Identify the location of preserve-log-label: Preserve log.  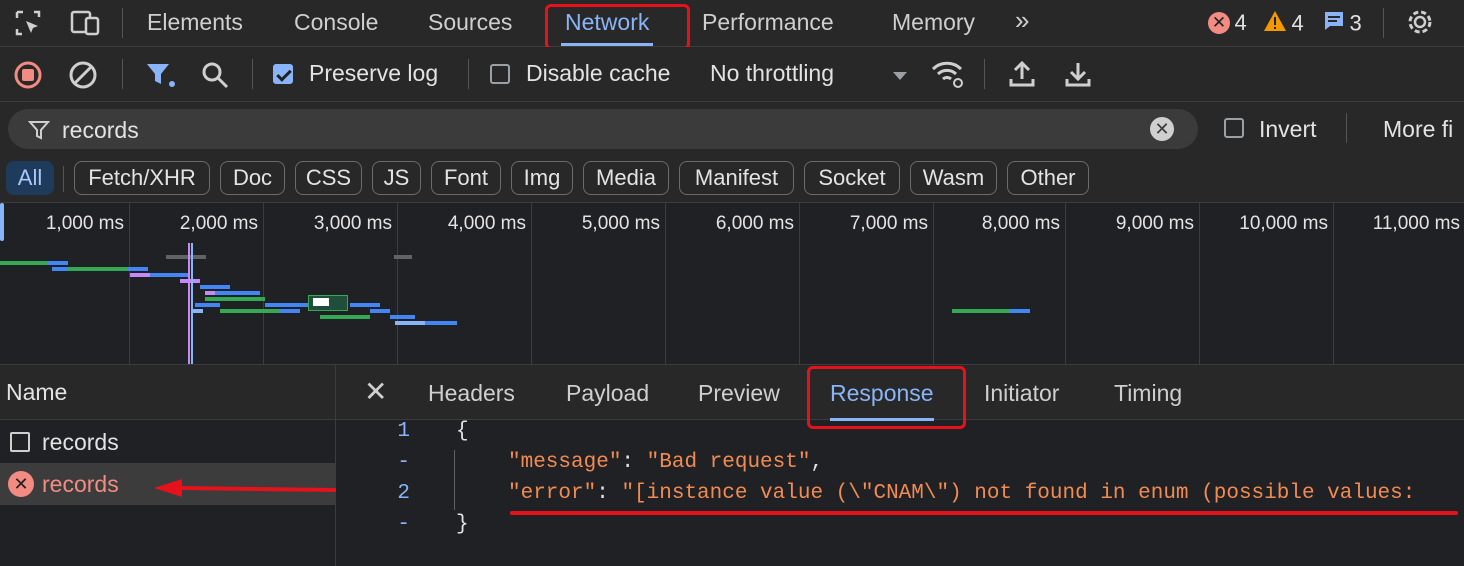
(373, 73).